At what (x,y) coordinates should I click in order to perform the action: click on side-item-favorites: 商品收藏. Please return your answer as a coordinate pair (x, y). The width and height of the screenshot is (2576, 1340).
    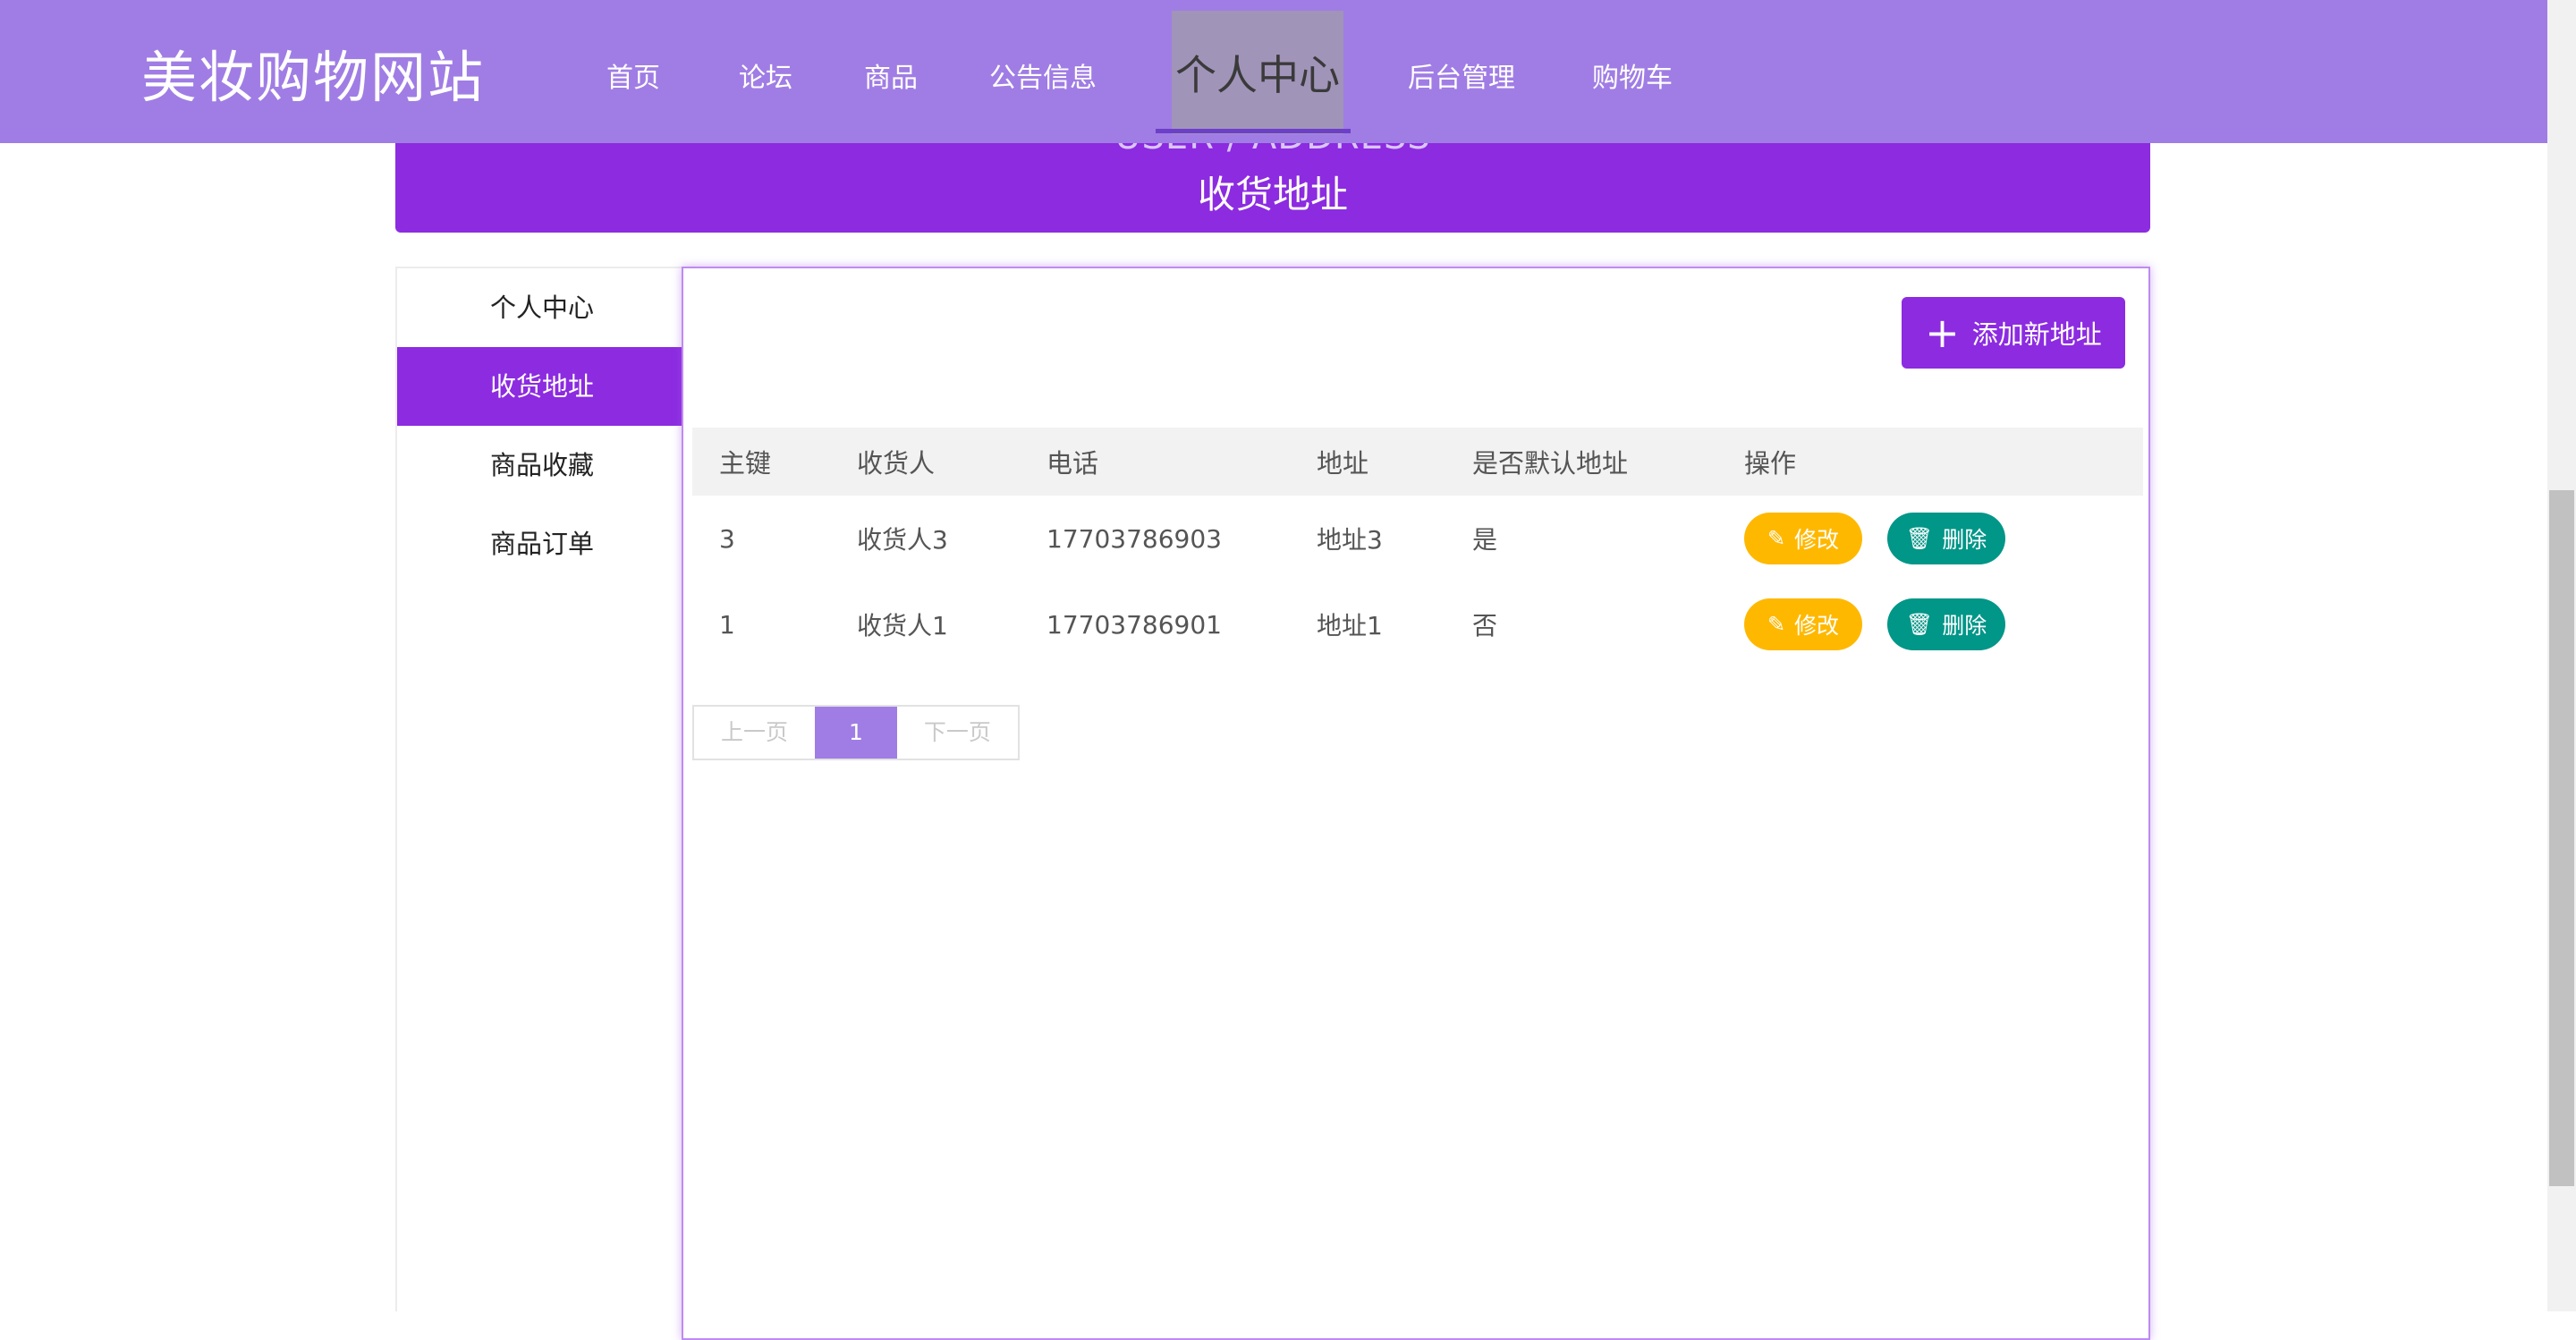
    Looking at the image, I should click on (540, 465).